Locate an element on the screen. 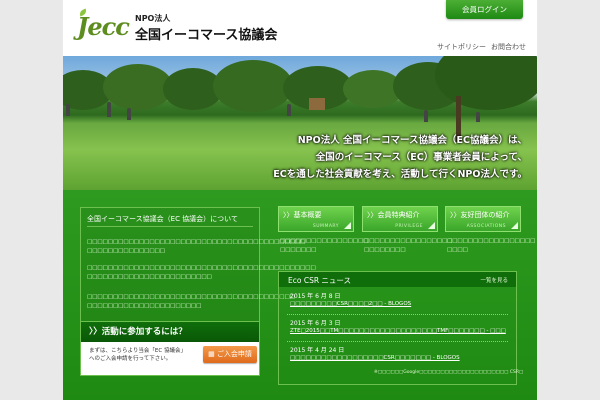 The height and width of the screenshot is (400, 600). tab-associations: 〉〉友好団体の紹介 ASSOCIATIONS is located at coordinates (483, 219).